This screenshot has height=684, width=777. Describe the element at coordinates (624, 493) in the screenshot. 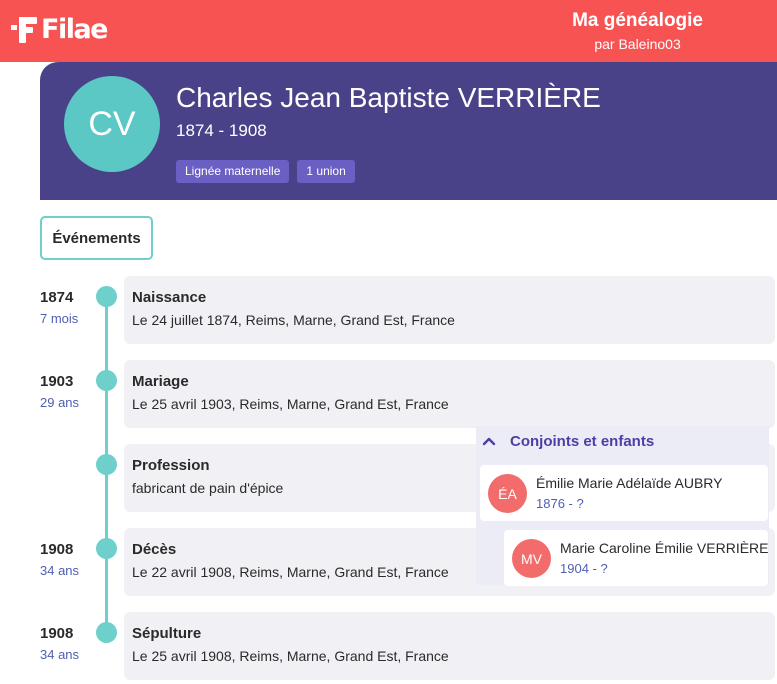

I see `spouse-card: ÉA Émilie Marie Adélaïde AUBRY 1876 - ?` at that location.